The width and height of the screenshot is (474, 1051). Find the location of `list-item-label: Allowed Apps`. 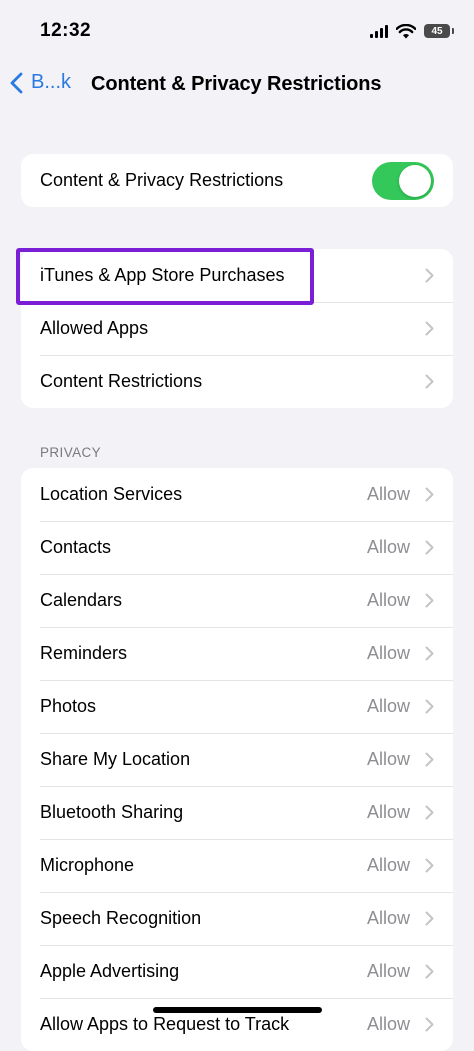

list-item-label: Allowed Apps is located at coordinates (94, 328).